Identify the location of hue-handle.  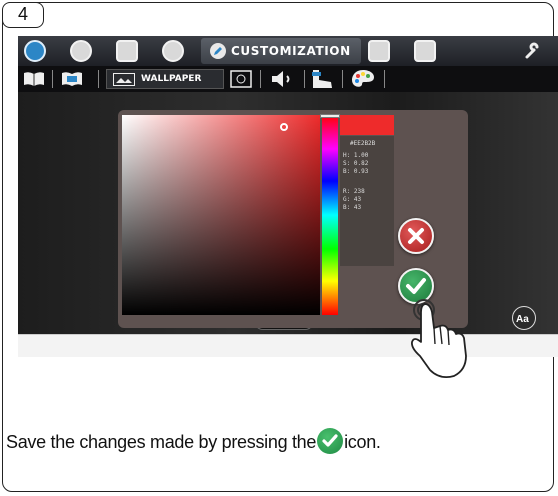
(330, 116).